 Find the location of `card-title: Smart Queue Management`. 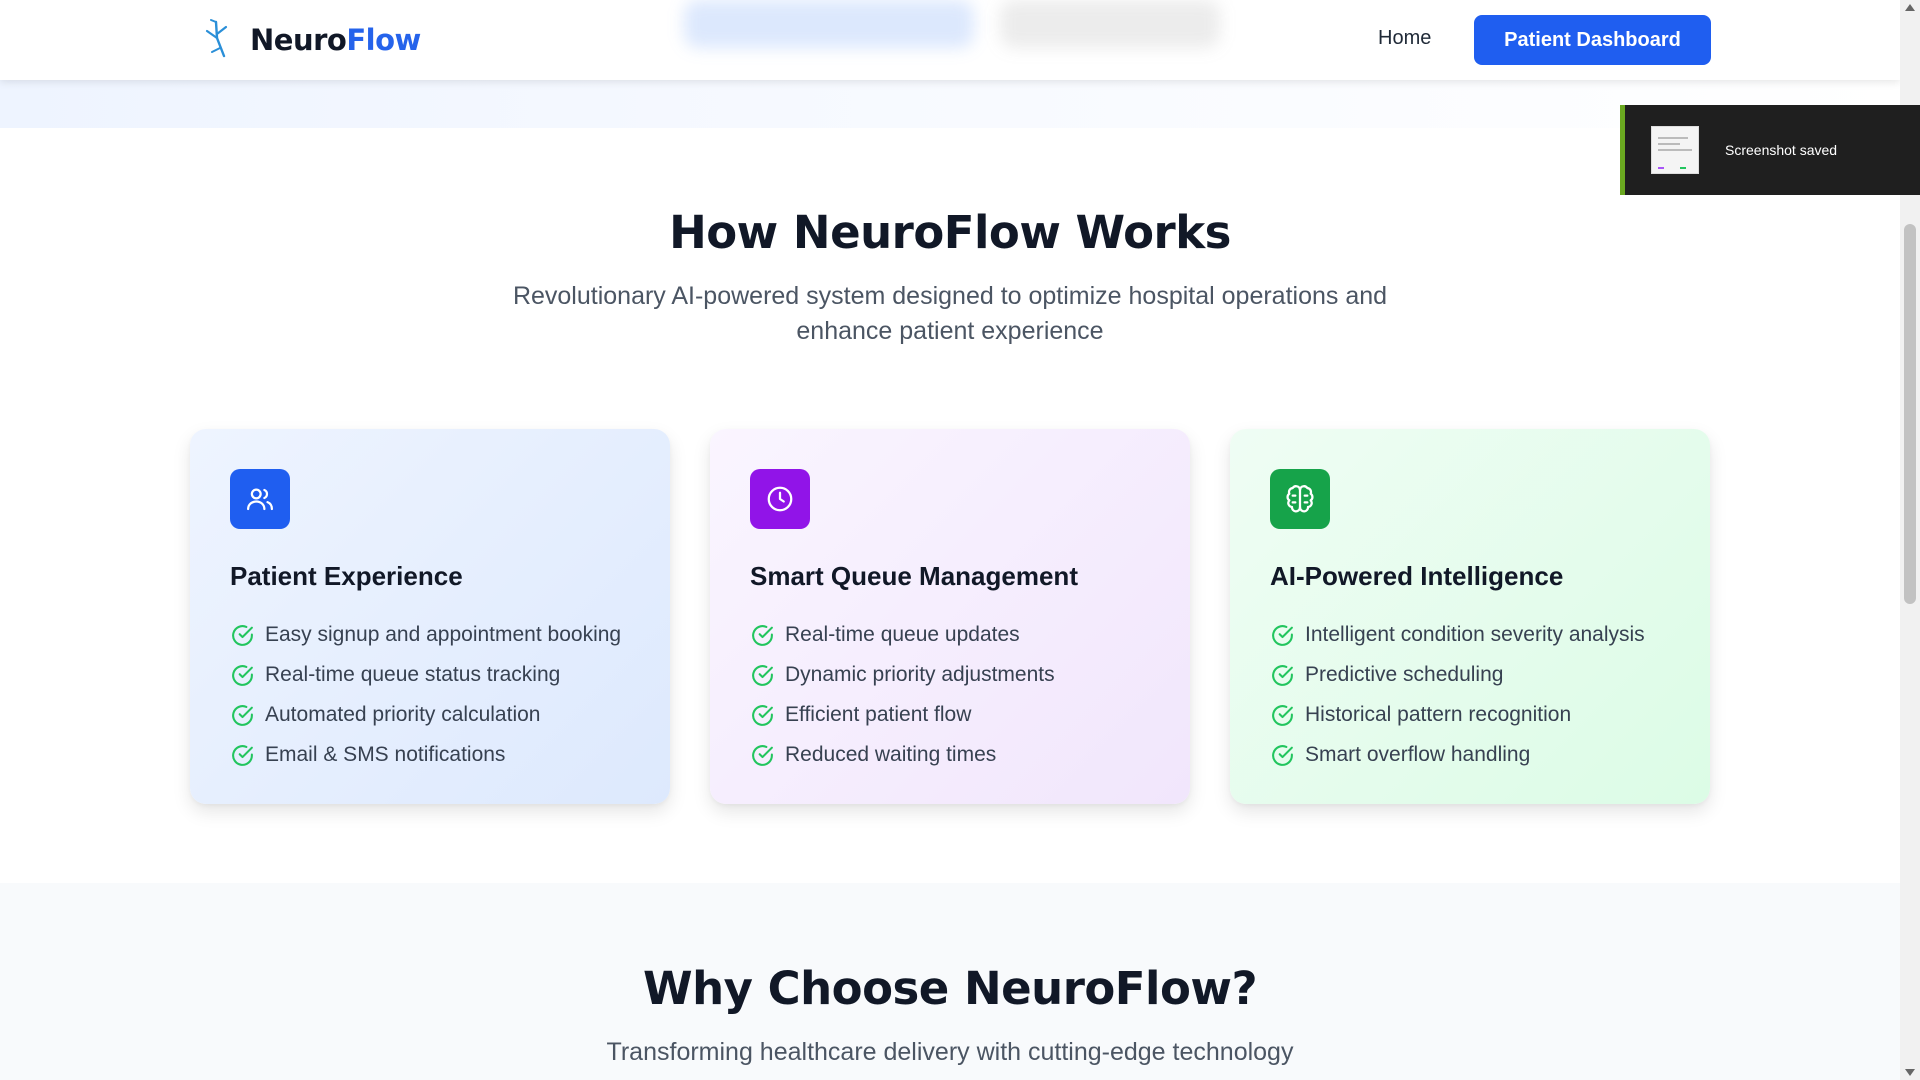

card-title: Smart Queue Management is located at coordinates (914, 576).